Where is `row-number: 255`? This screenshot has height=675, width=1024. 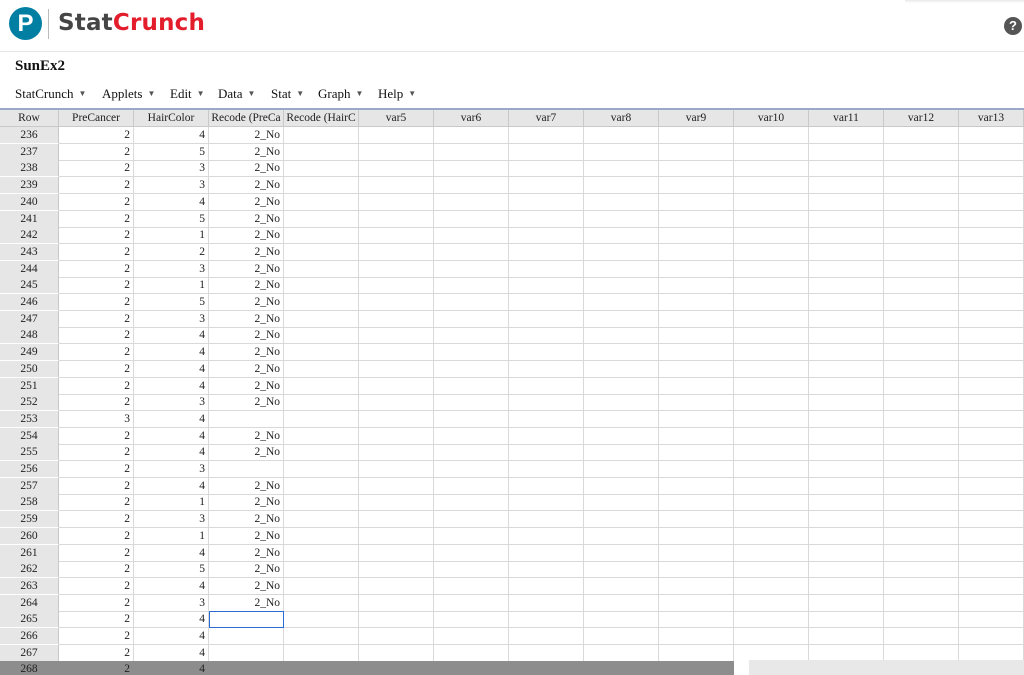
row-number: 255 is located at coordinates (29, 453).